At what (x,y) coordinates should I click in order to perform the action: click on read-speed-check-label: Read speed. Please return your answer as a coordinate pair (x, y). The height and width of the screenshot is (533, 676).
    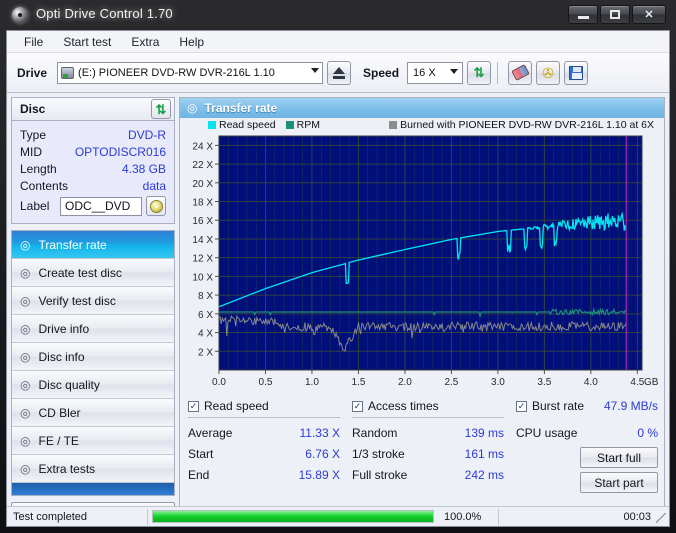
    Looking at the image, I should click on (236, 406).